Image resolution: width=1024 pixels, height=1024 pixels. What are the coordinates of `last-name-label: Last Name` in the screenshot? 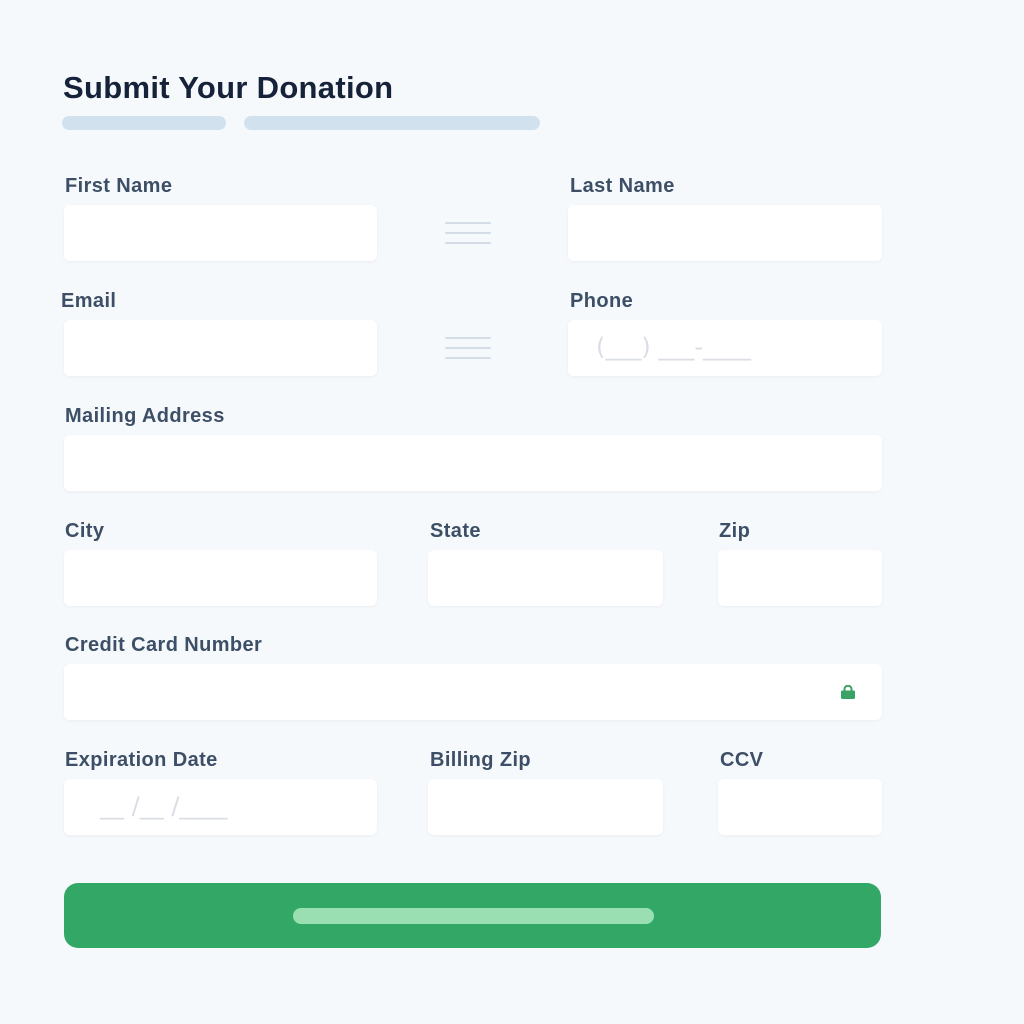 It's located at (622, 186).